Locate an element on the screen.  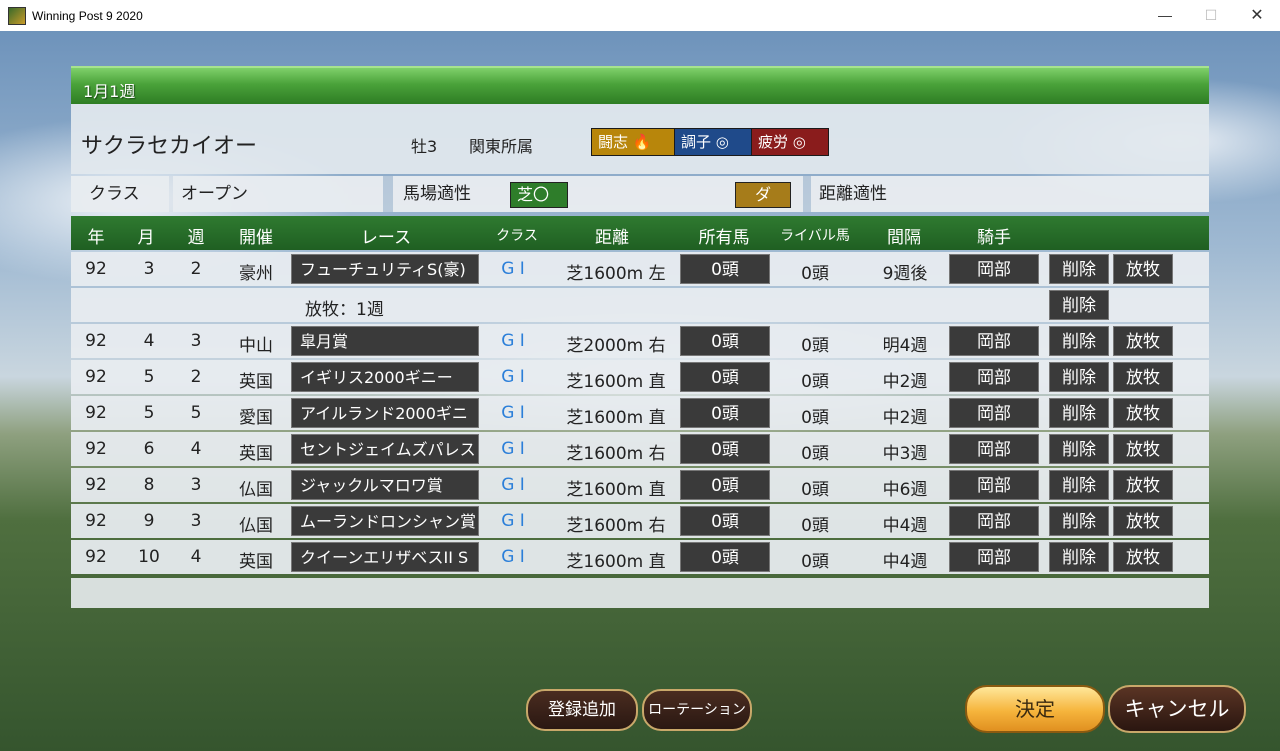
cell-race-name: フューチュリティS(豪) is located at coordinates (385, 269).